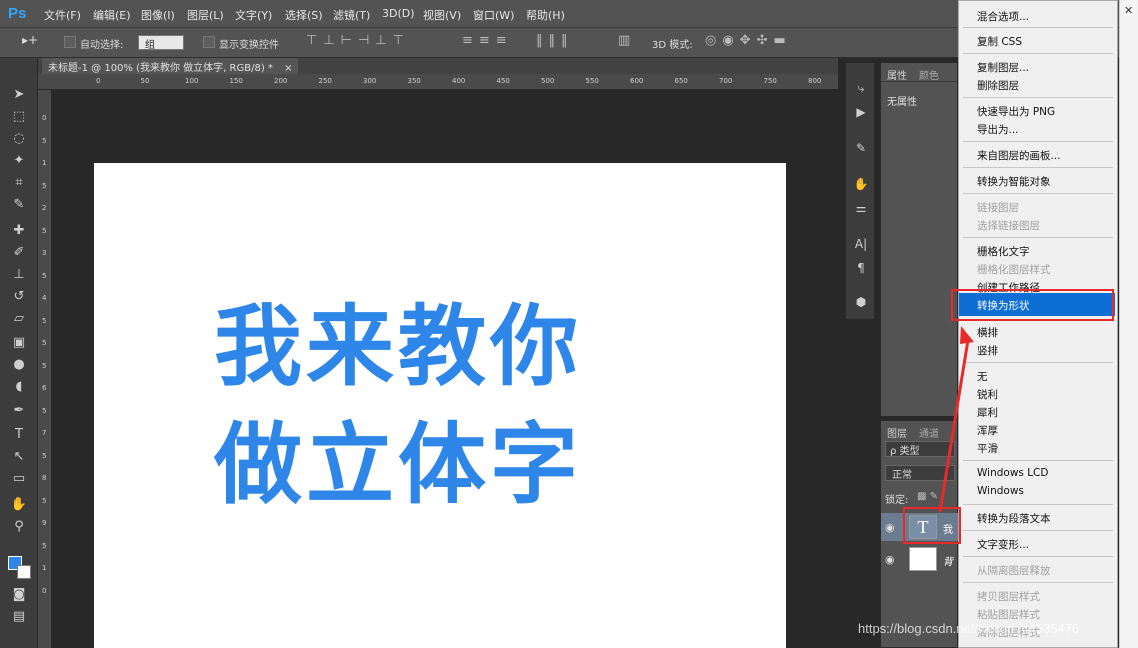  What do you see at coordinates (1000, 491) in the screenshot?
I see `menu-item-windows: Windows` at bounding box center [1000, 491].